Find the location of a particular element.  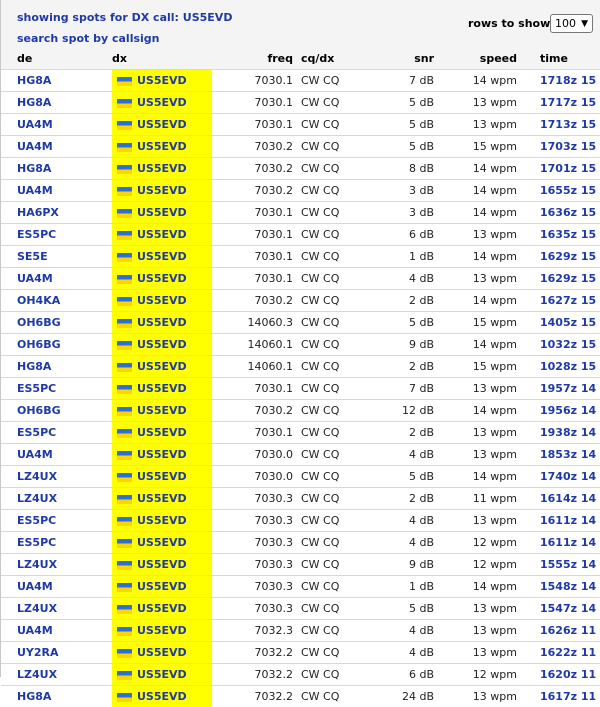

time-link: 1622z 11 Oct is located at coordinates (570, 652).